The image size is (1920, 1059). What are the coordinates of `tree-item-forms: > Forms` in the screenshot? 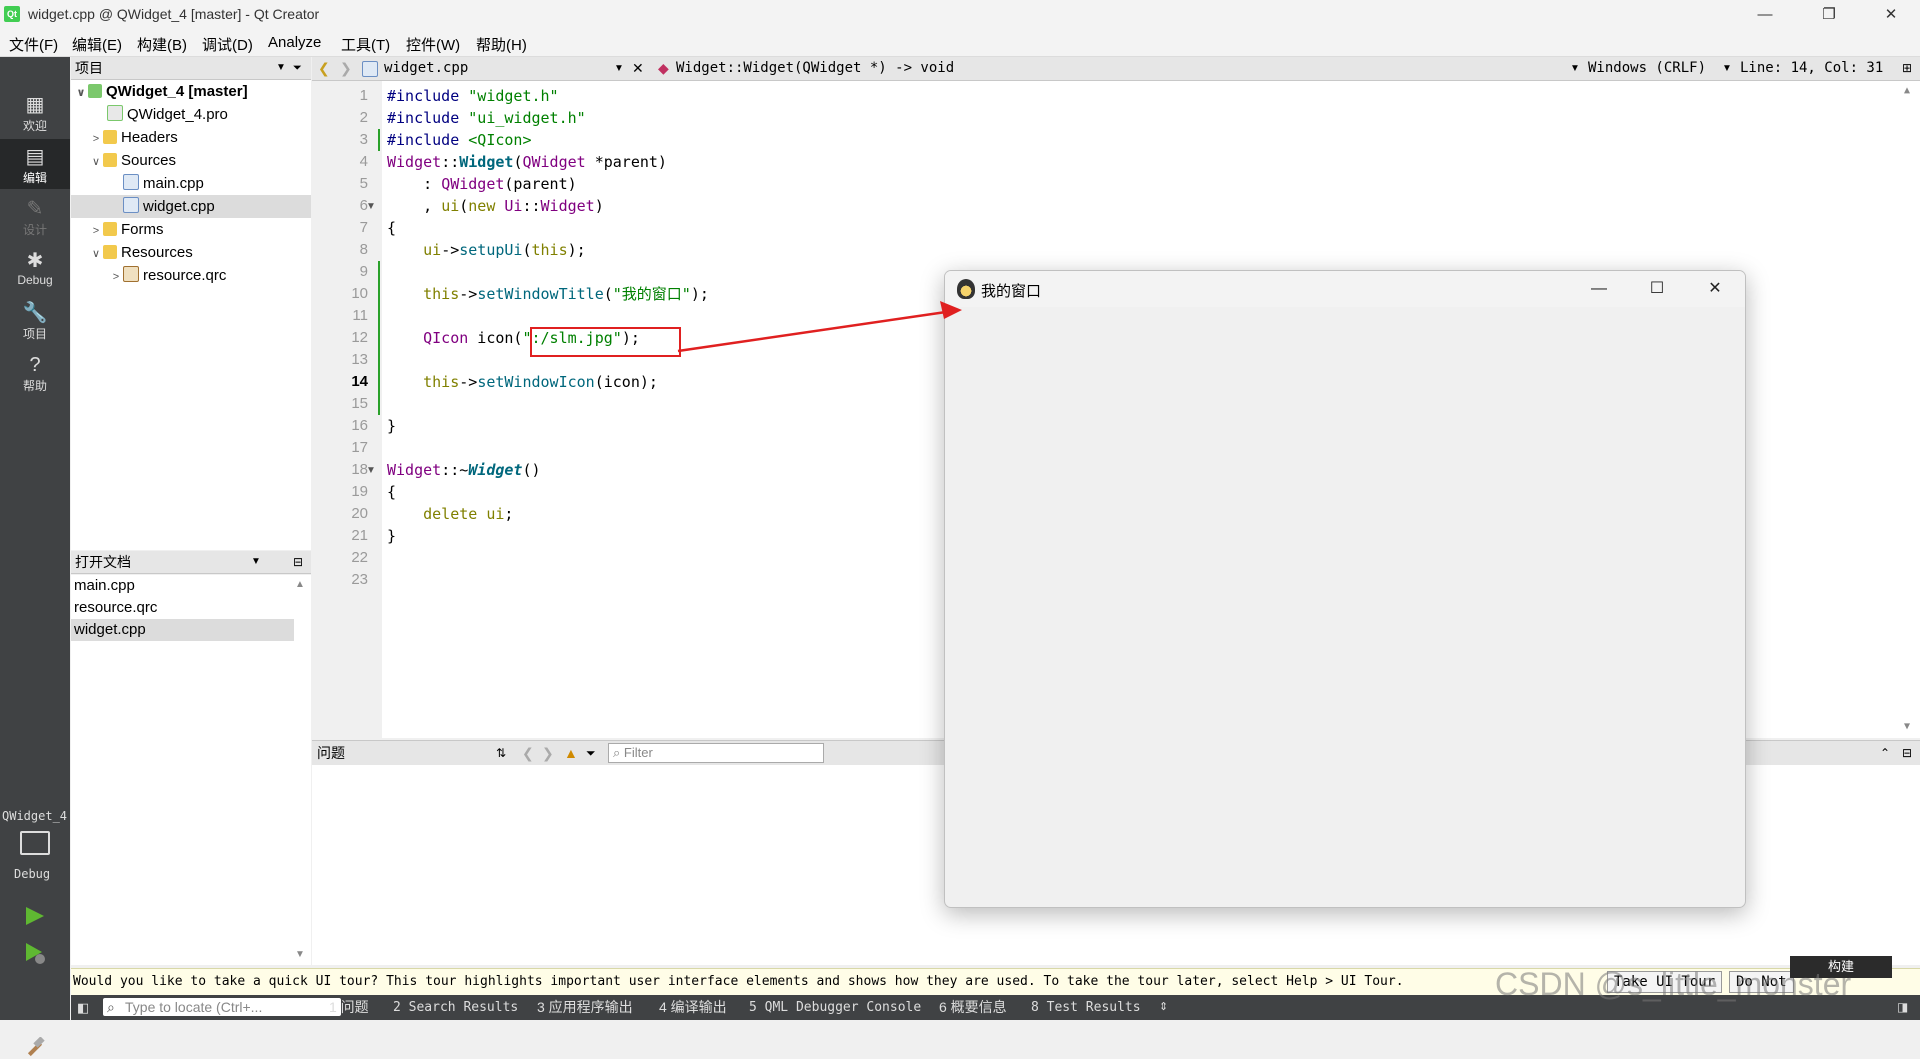 It's located at (191, 229).